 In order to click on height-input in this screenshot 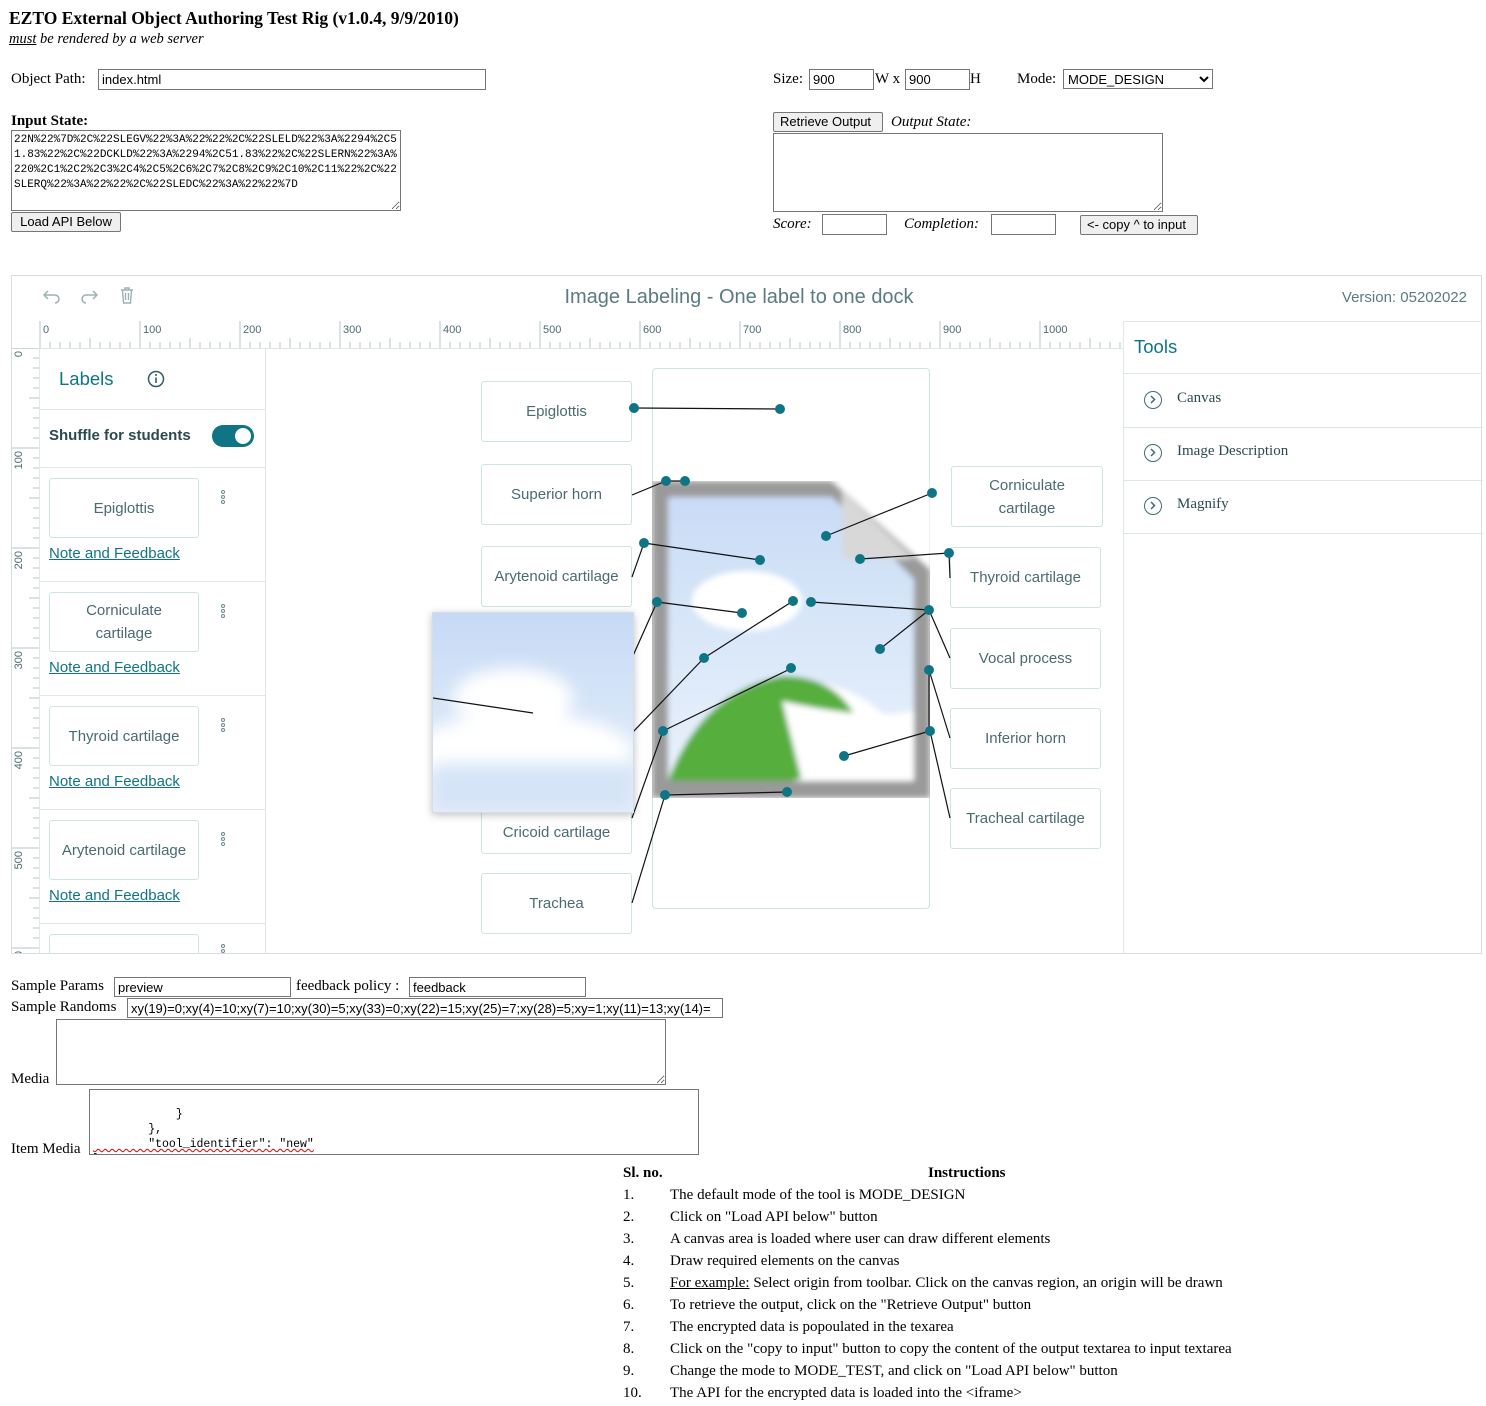, I will do `click(937, 79)`.